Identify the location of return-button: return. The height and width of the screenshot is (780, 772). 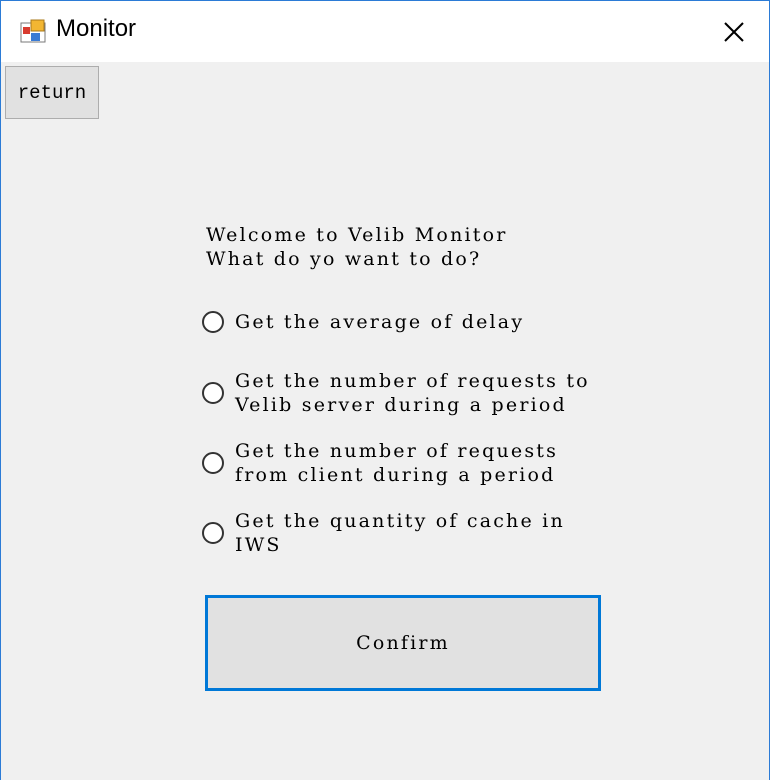
(52, 92).